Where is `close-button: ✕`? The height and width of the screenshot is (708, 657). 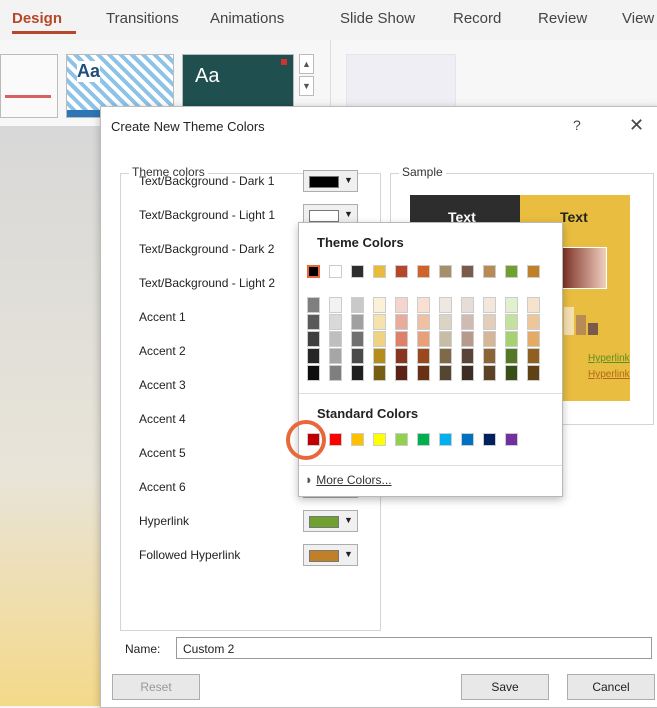 close-button: ✕ is located at coordinates (636, 125).